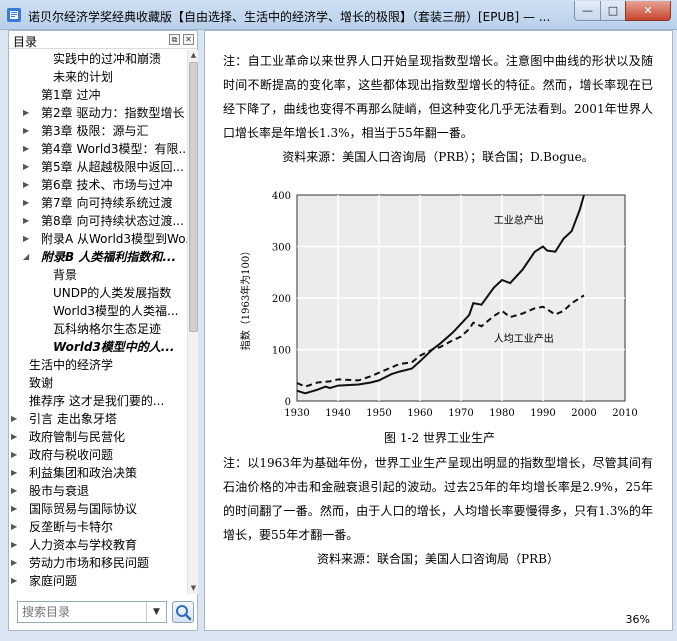  Describe the element at coordinates (28, 257) in the screenshot. I see `collapse-arrow-icon: ◢` at that location.